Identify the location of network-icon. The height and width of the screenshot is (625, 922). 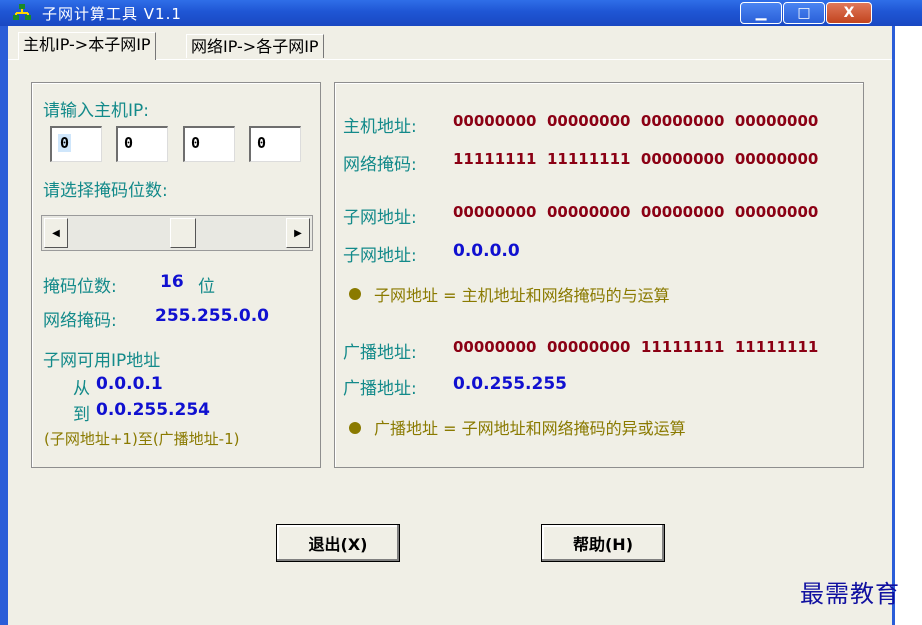
(22, 12).